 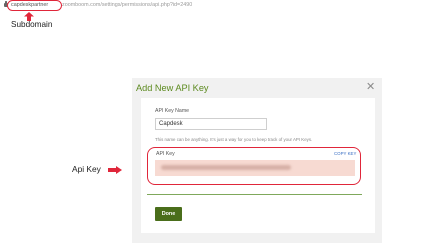 I want to click on right-arrow-icon, so click(x=115, y=170).